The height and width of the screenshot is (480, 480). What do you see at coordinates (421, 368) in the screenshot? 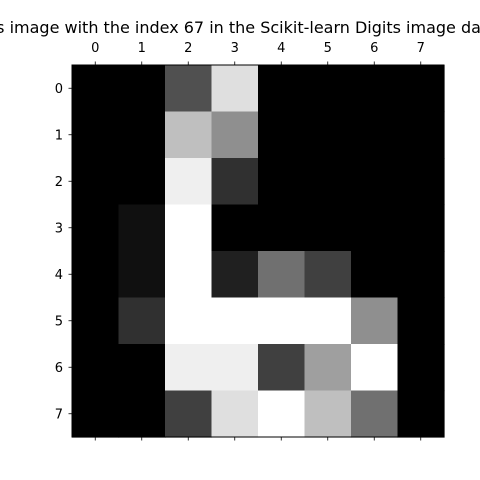
I see `pixel-cell-r6-c7` at bounding box center [421, 368].